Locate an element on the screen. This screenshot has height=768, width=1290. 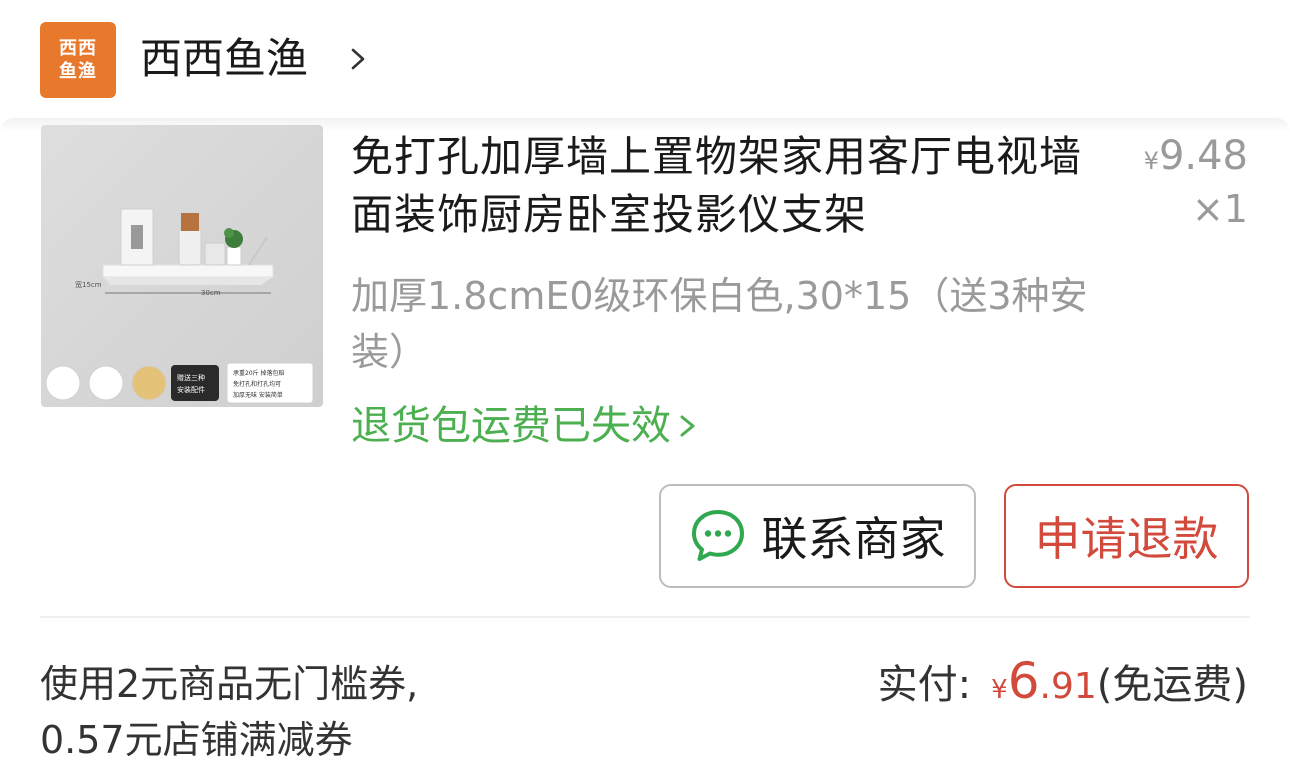
return-shipping-note: 退货包运费已失效 is located at coordinates (526, 426).